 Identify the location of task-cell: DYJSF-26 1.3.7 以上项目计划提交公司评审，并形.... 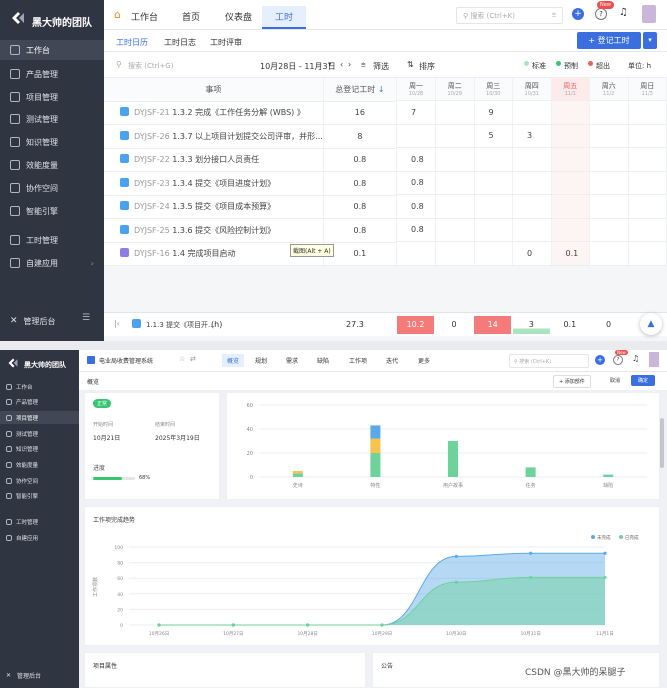
(214, 136).